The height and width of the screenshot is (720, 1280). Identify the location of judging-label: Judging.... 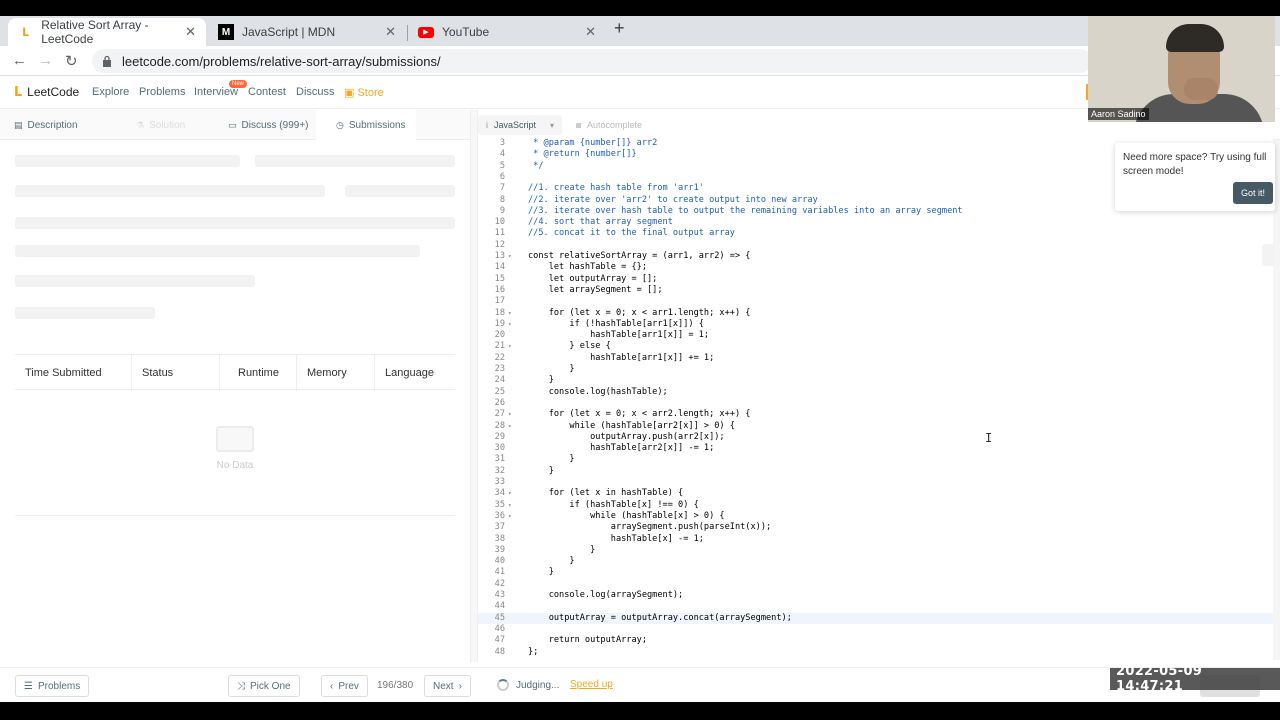
(538, 685).